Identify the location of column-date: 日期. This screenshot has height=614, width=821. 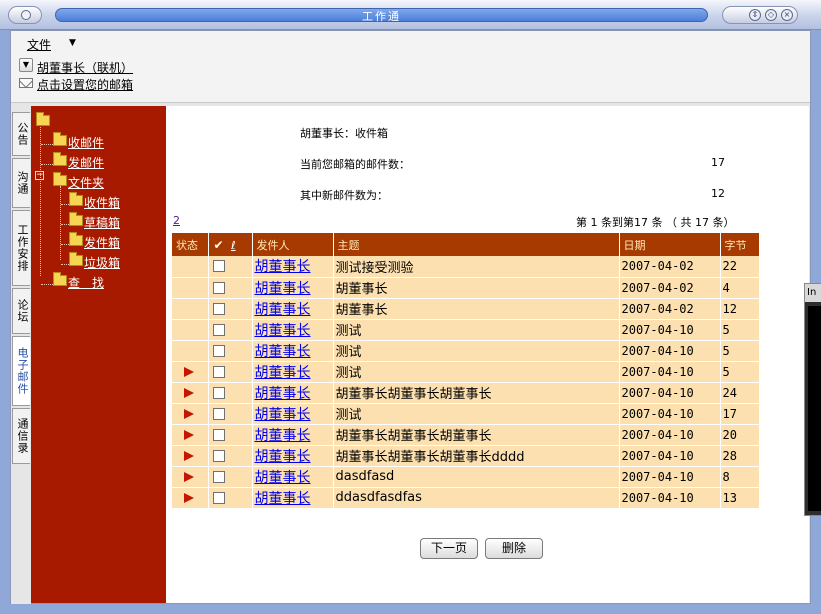
(670, 244).